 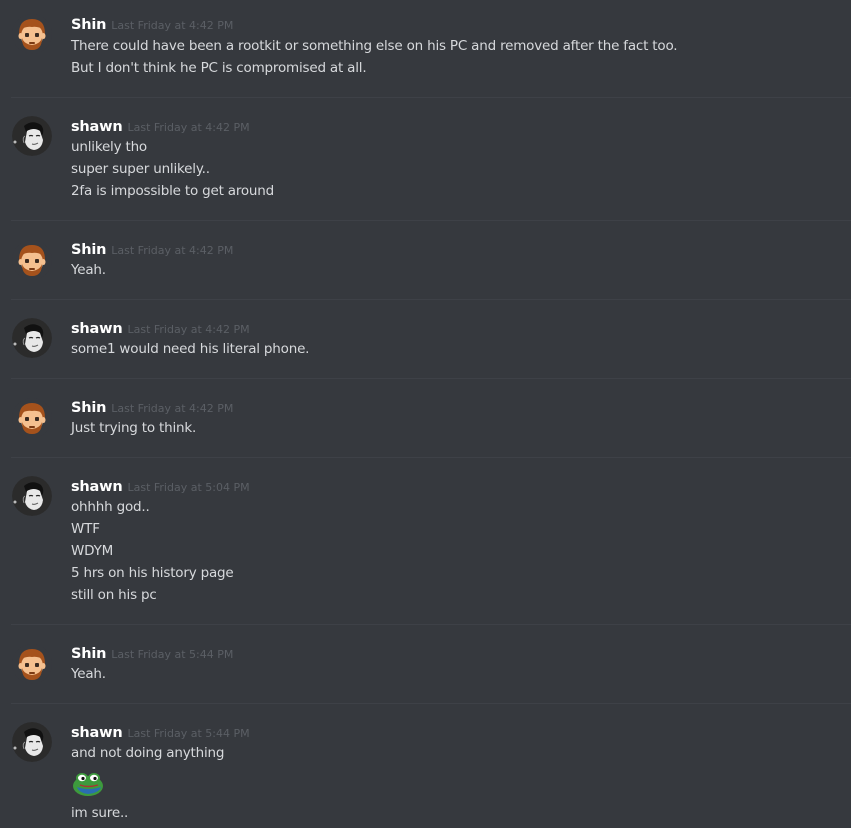 I want to click on message-text: WDYM, so click(x=92, y=551).